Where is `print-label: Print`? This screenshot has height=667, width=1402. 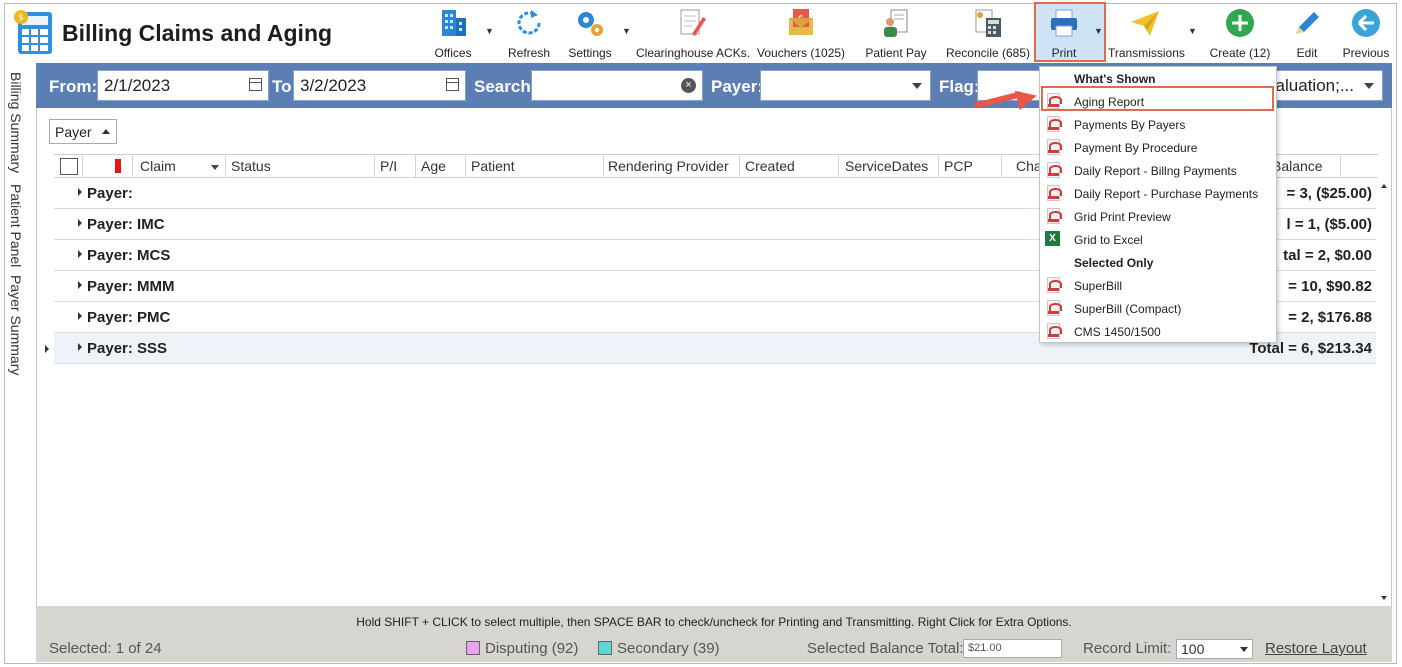 print-label: Print is located at coordinates (1064, 53).